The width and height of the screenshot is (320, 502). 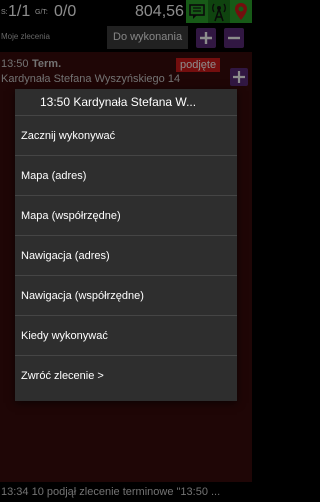 What do you see at coordinates (126, 296) in the screenshot?
I see `menu-item-navigation-coordinates: Nawigacja (współrzędne)` at bounding box center [126, 296].